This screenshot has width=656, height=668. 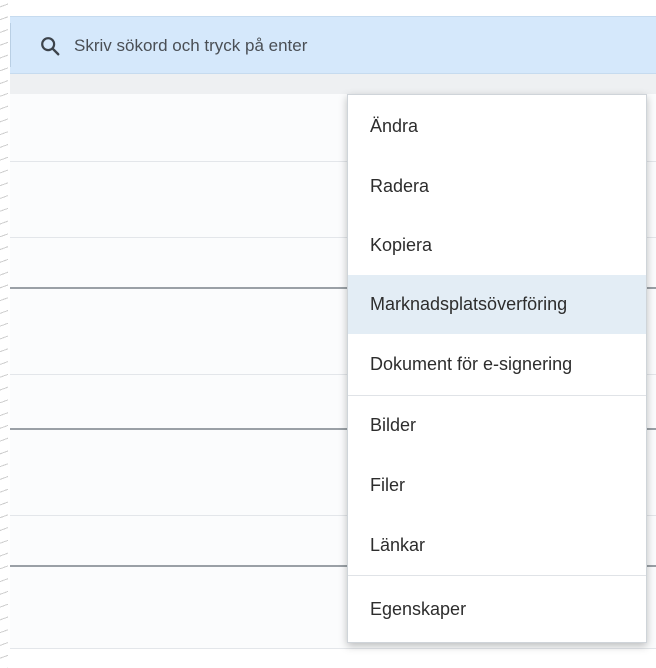 I want to click on cut-off-text, so click(x=328, y=661).